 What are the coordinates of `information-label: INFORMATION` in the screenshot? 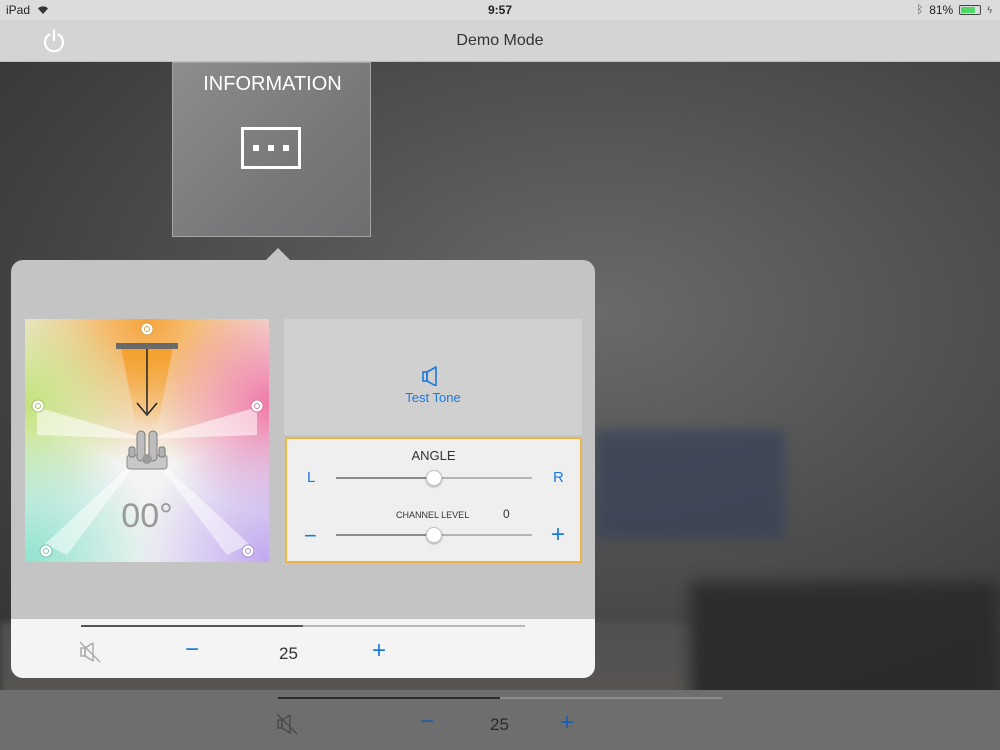 It's located at (272, 84).